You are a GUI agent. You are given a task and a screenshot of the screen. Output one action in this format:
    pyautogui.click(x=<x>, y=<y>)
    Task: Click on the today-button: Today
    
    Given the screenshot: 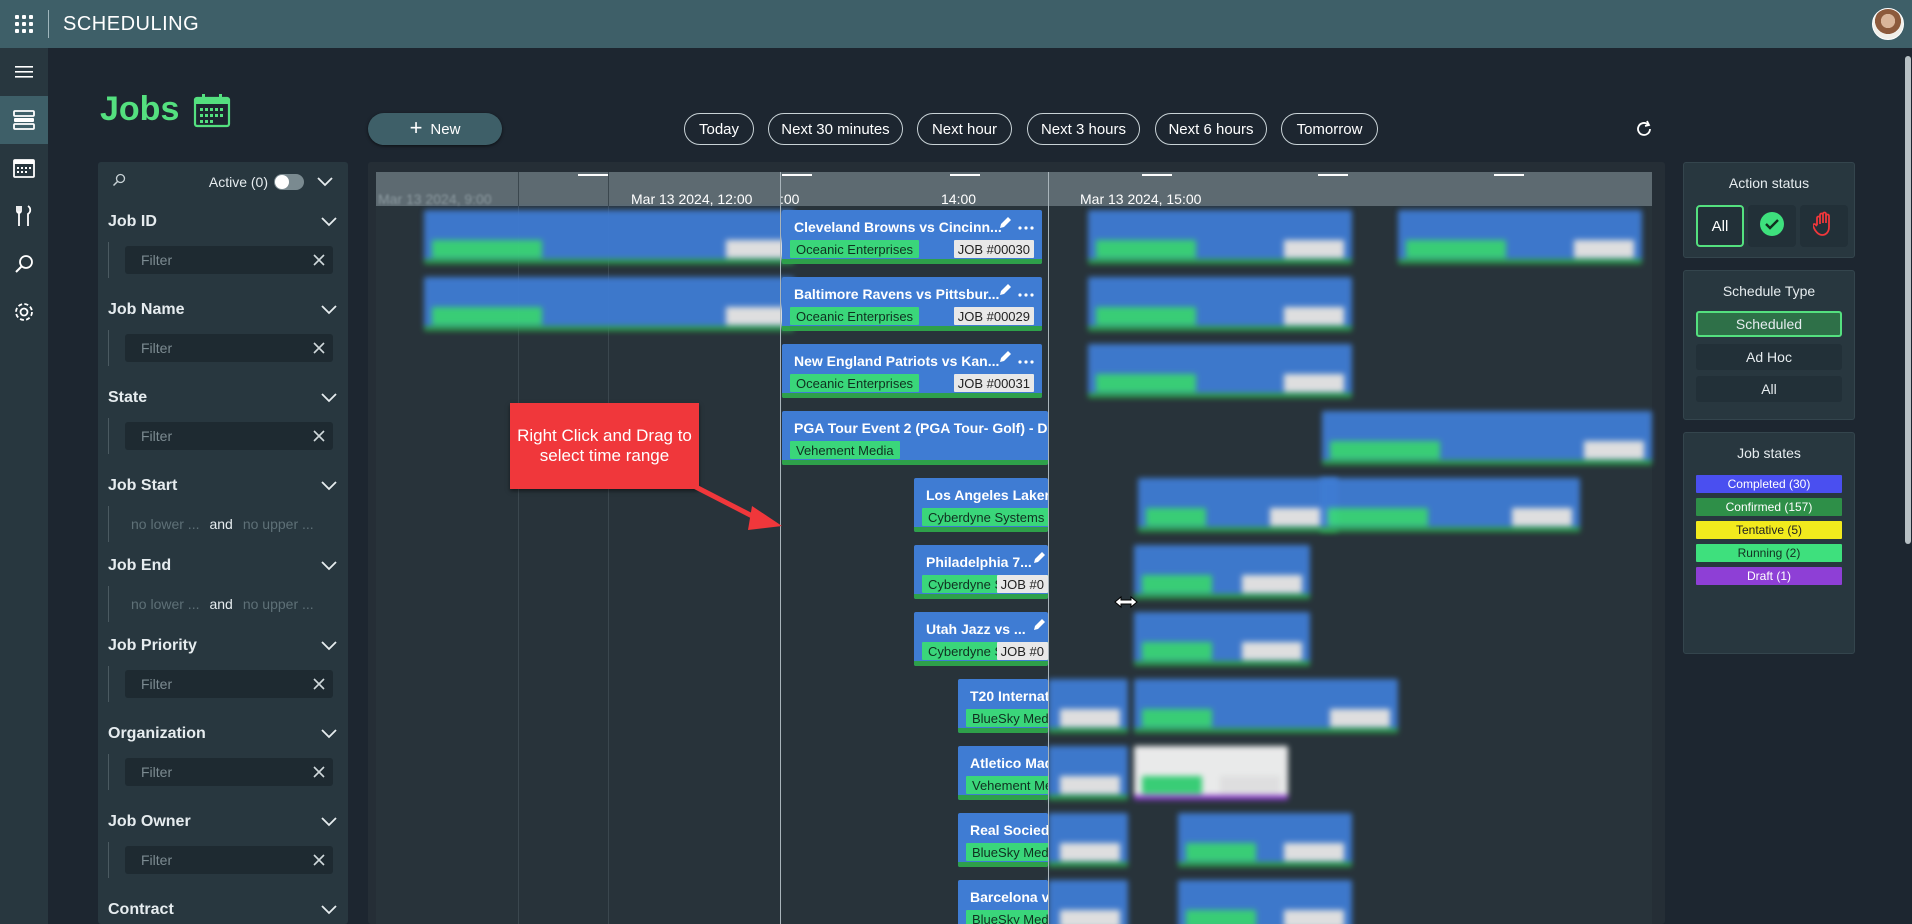 What is the action you would take?
    pyautogui.click(x=719, y=129)
    